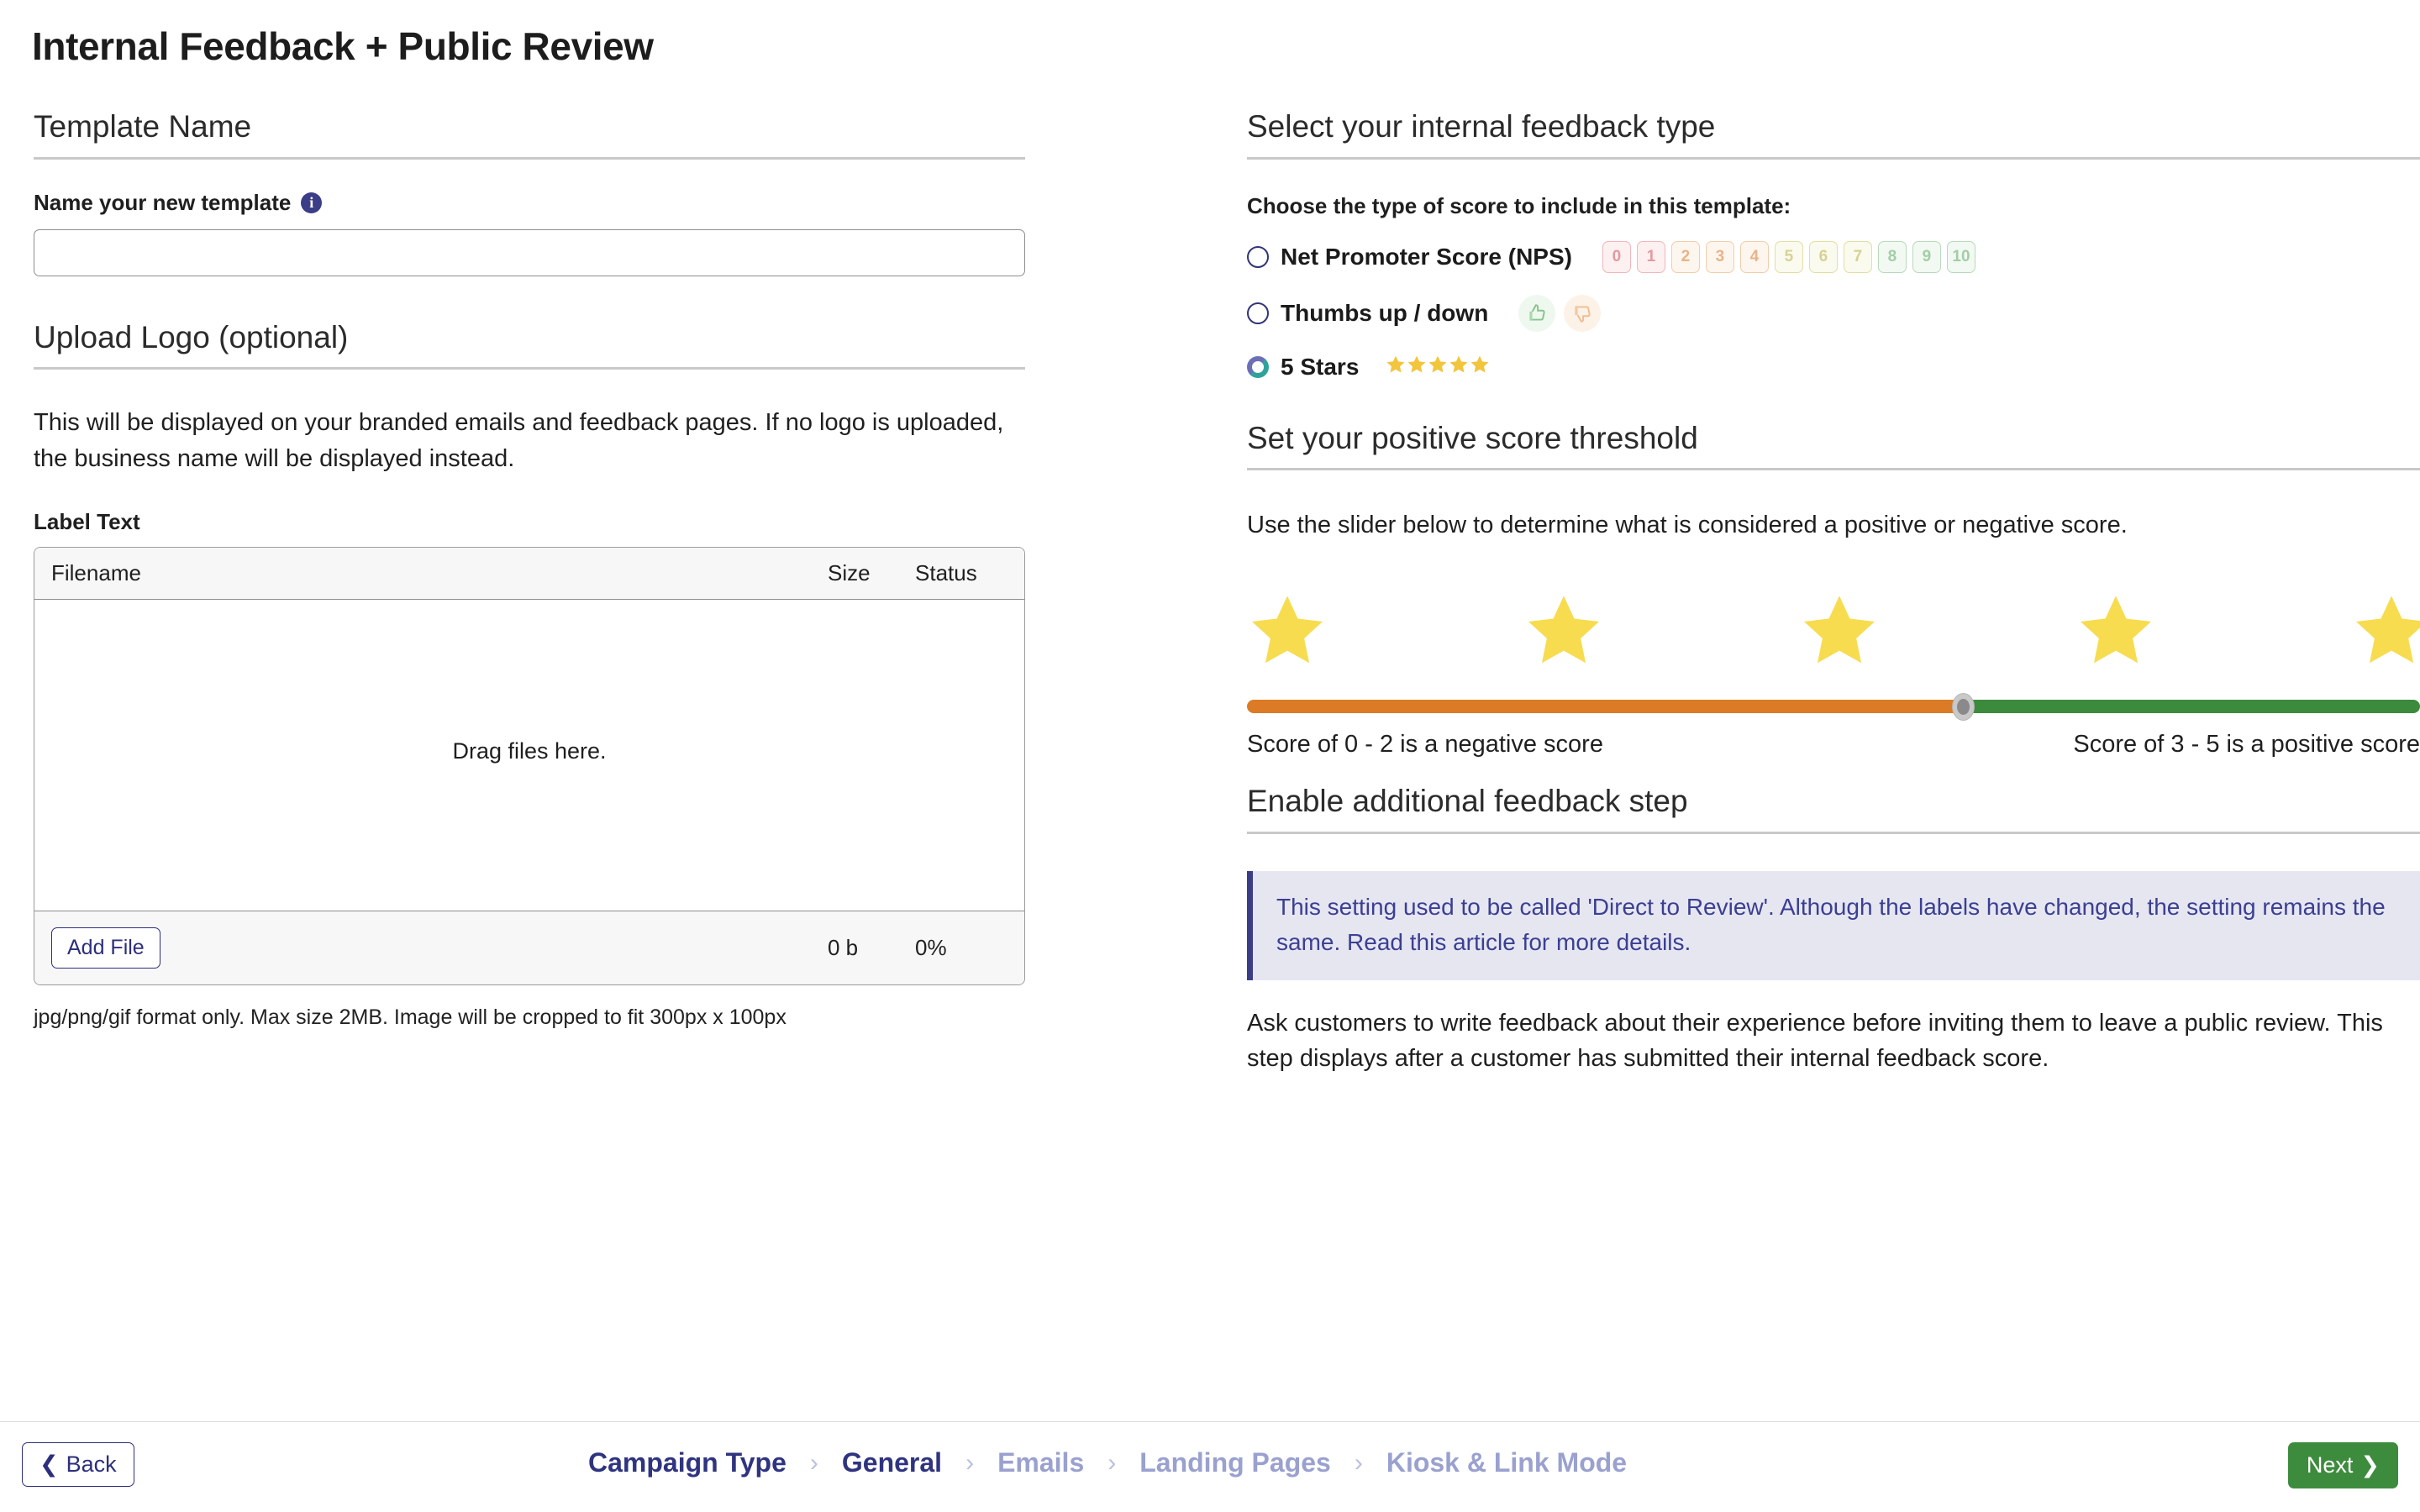  I want to click on label-text-label: Label Text, so click(529, 522).